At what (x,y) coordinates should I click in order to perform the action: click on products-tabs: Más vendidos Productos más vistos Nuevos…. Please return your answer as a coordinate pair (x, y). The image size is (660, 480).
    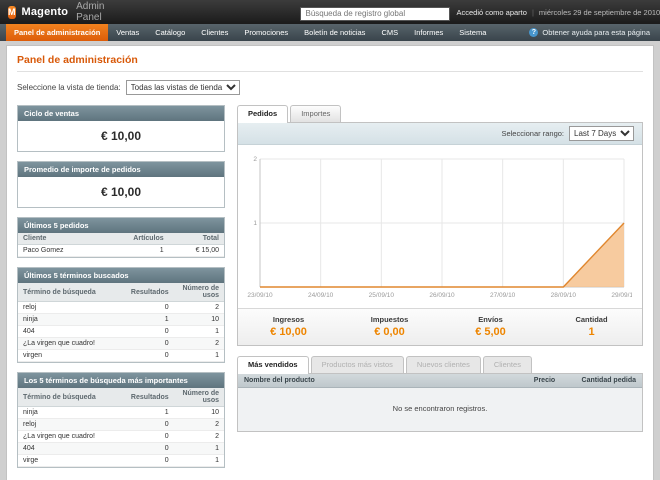
    Looking at the image, I should click on (440, 365).